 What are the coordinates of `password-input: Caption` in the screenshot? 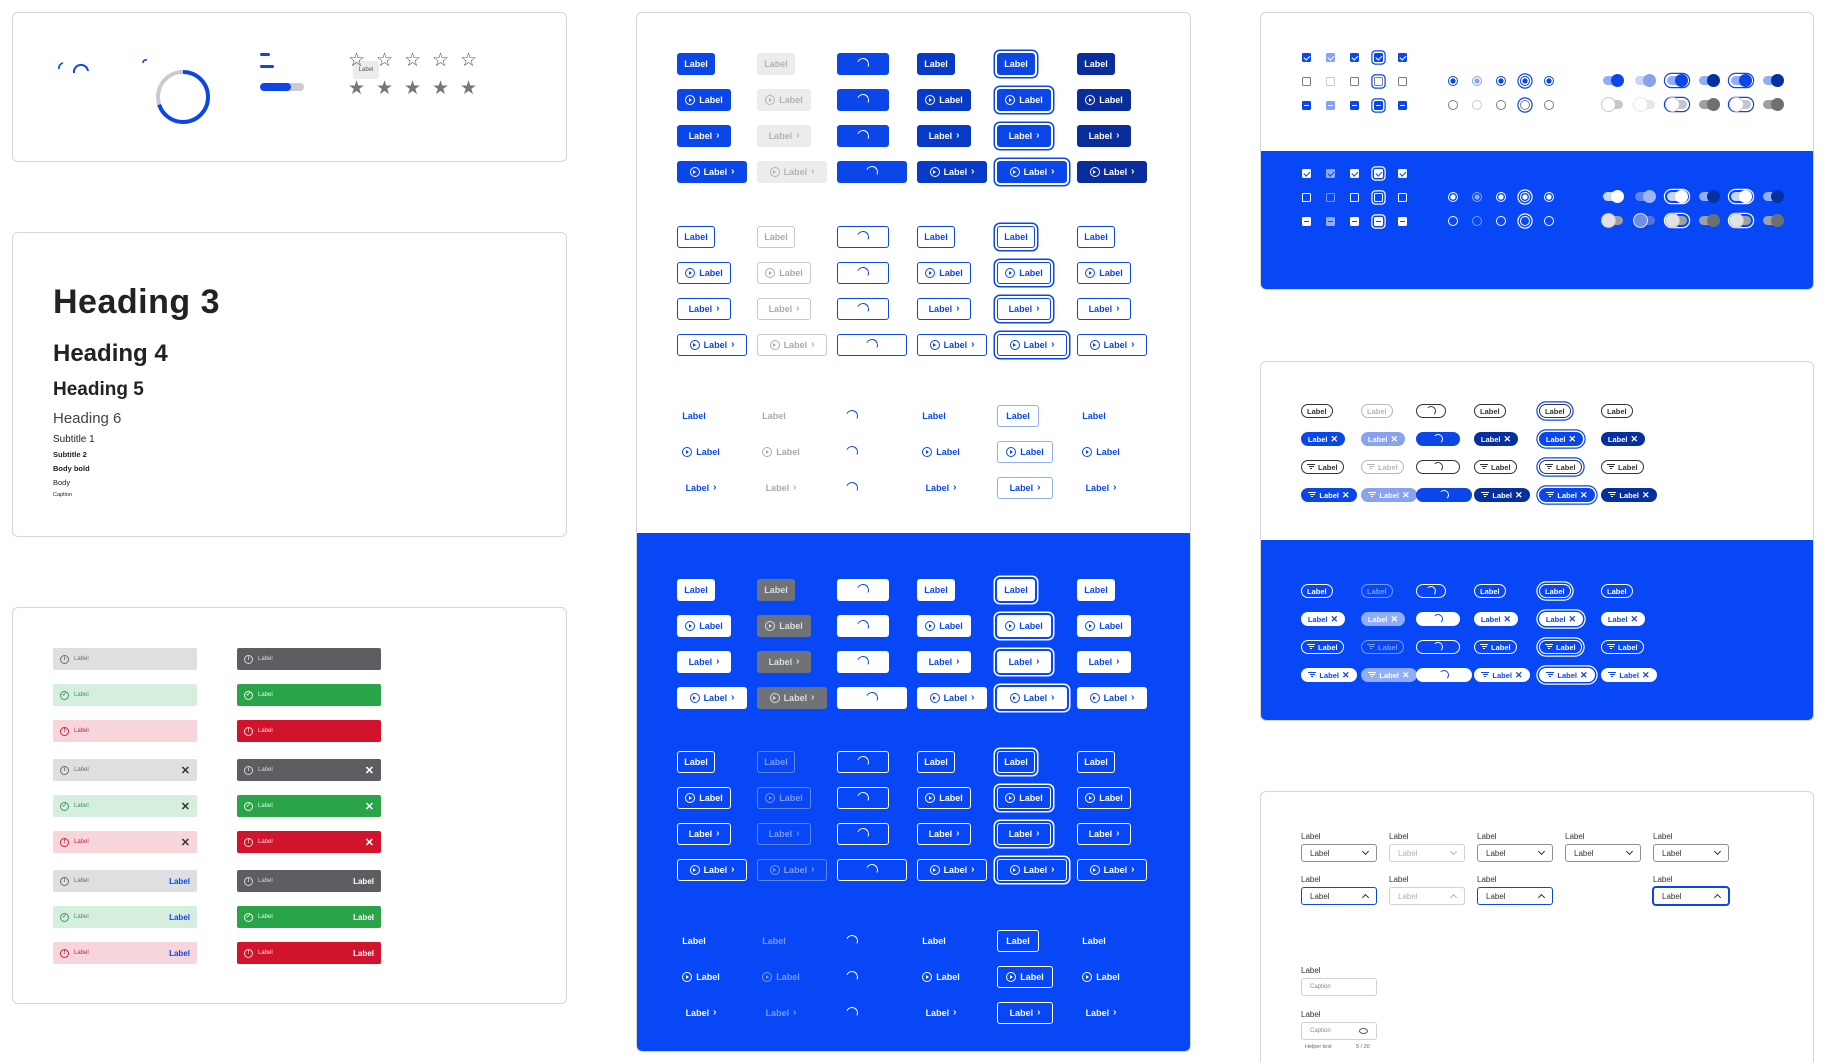 It's located at (1339, 1031).